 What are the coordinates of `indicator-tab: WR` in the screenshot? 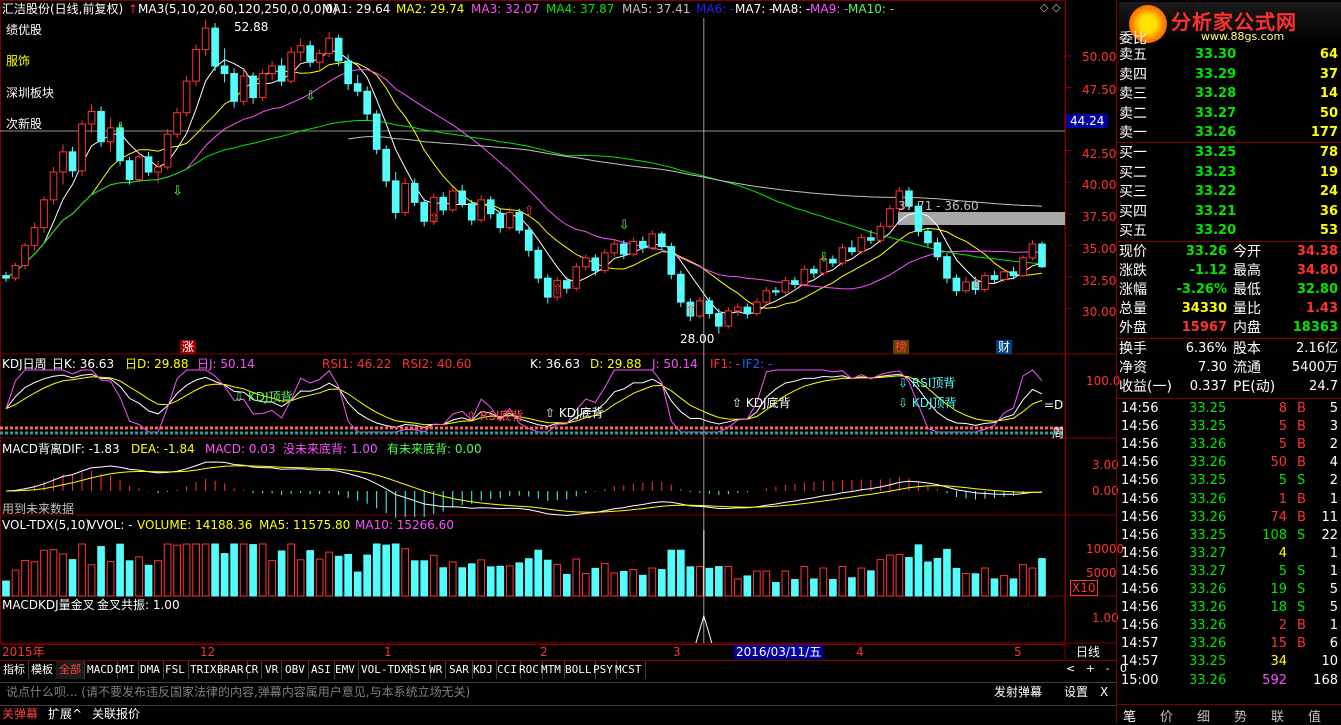 It's located at (436, 670).